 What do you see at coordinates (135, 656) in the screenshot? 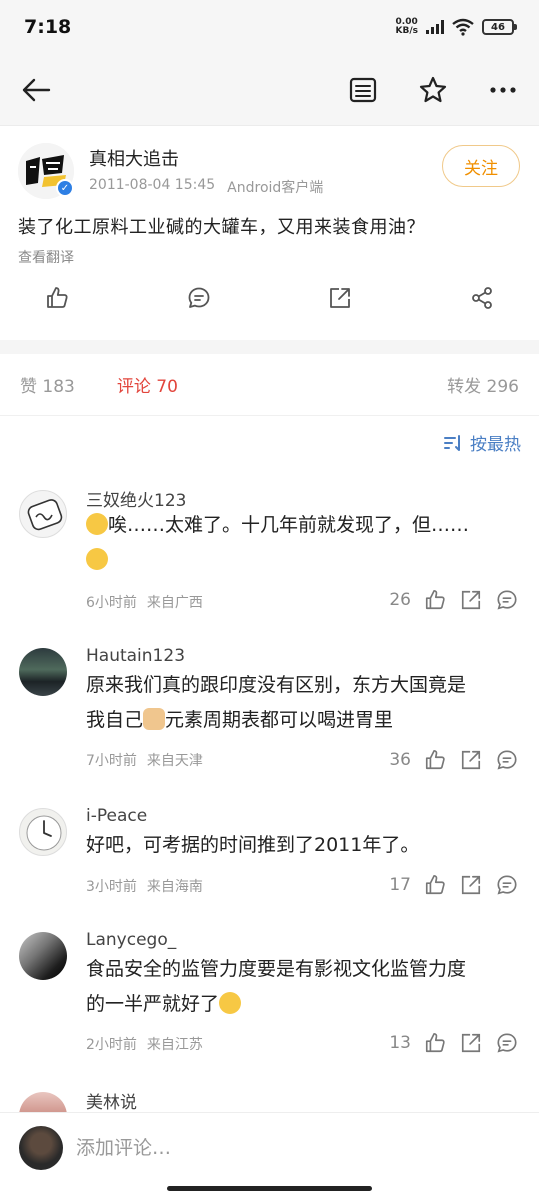
I see `commenter-name: Hautain123` at bounding box center [135, 656].